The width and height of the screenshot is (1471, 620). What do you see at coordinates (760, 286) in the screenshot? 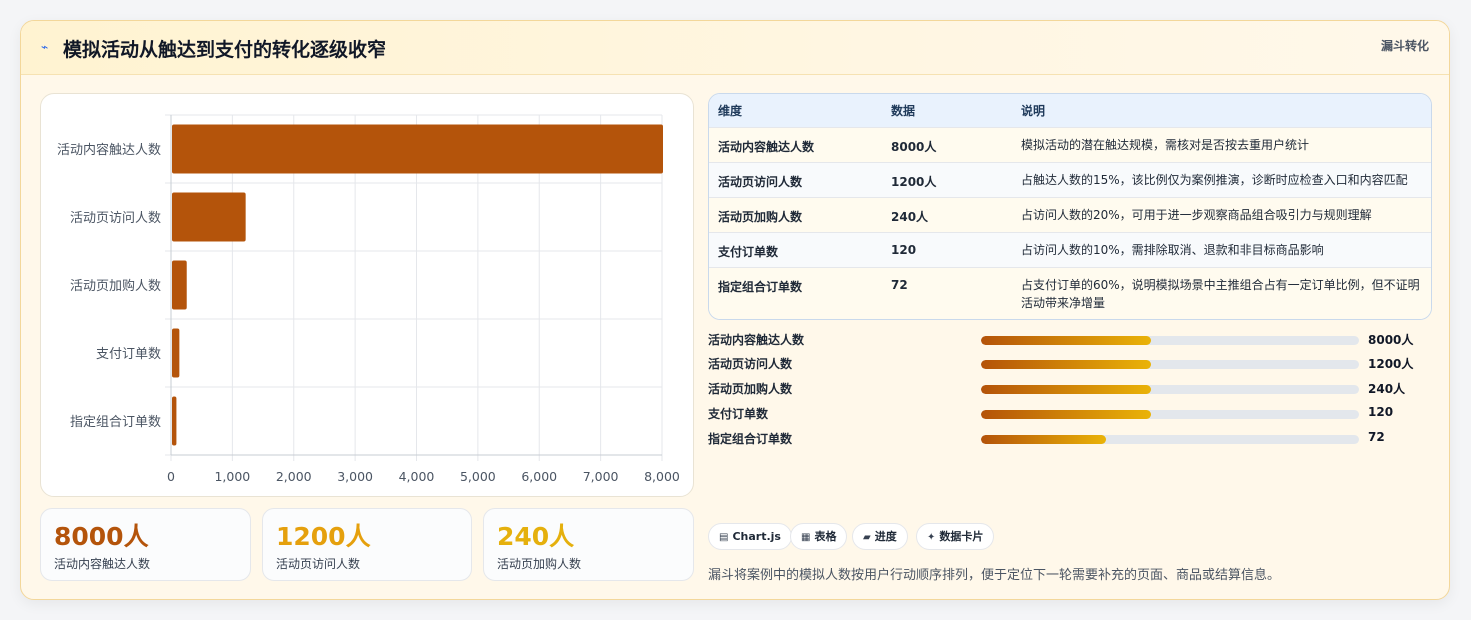
I see `table-cell-dimension: 指定组合订单数` at bounding box center [760, 286].